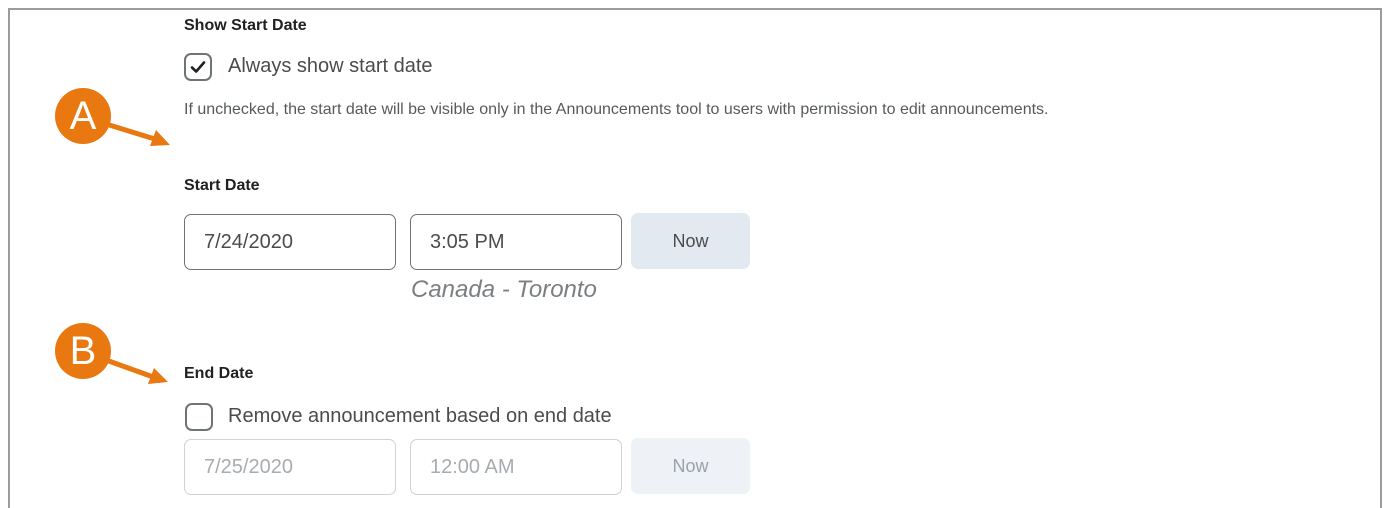 This screenshot has width=1390, height=508. I want to click on end-time-input: 12:00 AM, so click(516, 467).